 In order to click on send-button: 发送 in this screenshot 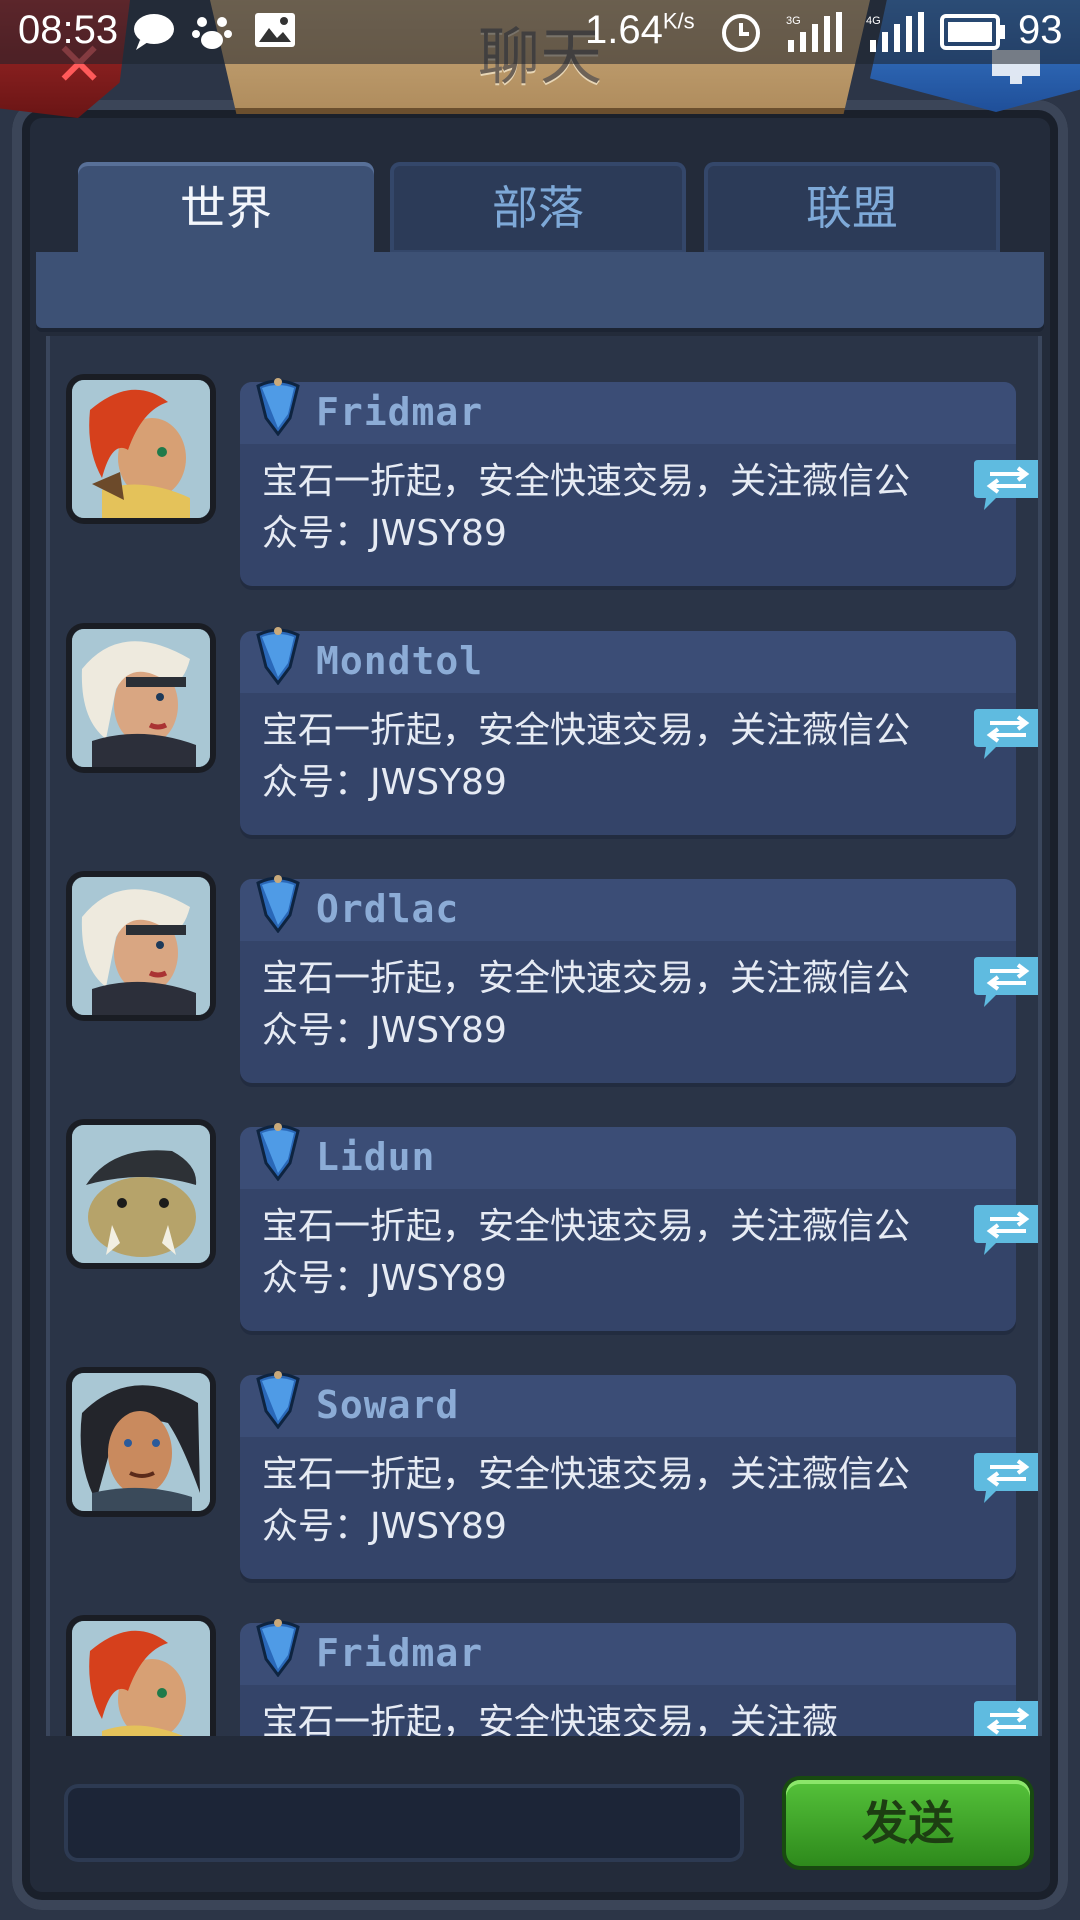, I will do `click(908, 1823)`.